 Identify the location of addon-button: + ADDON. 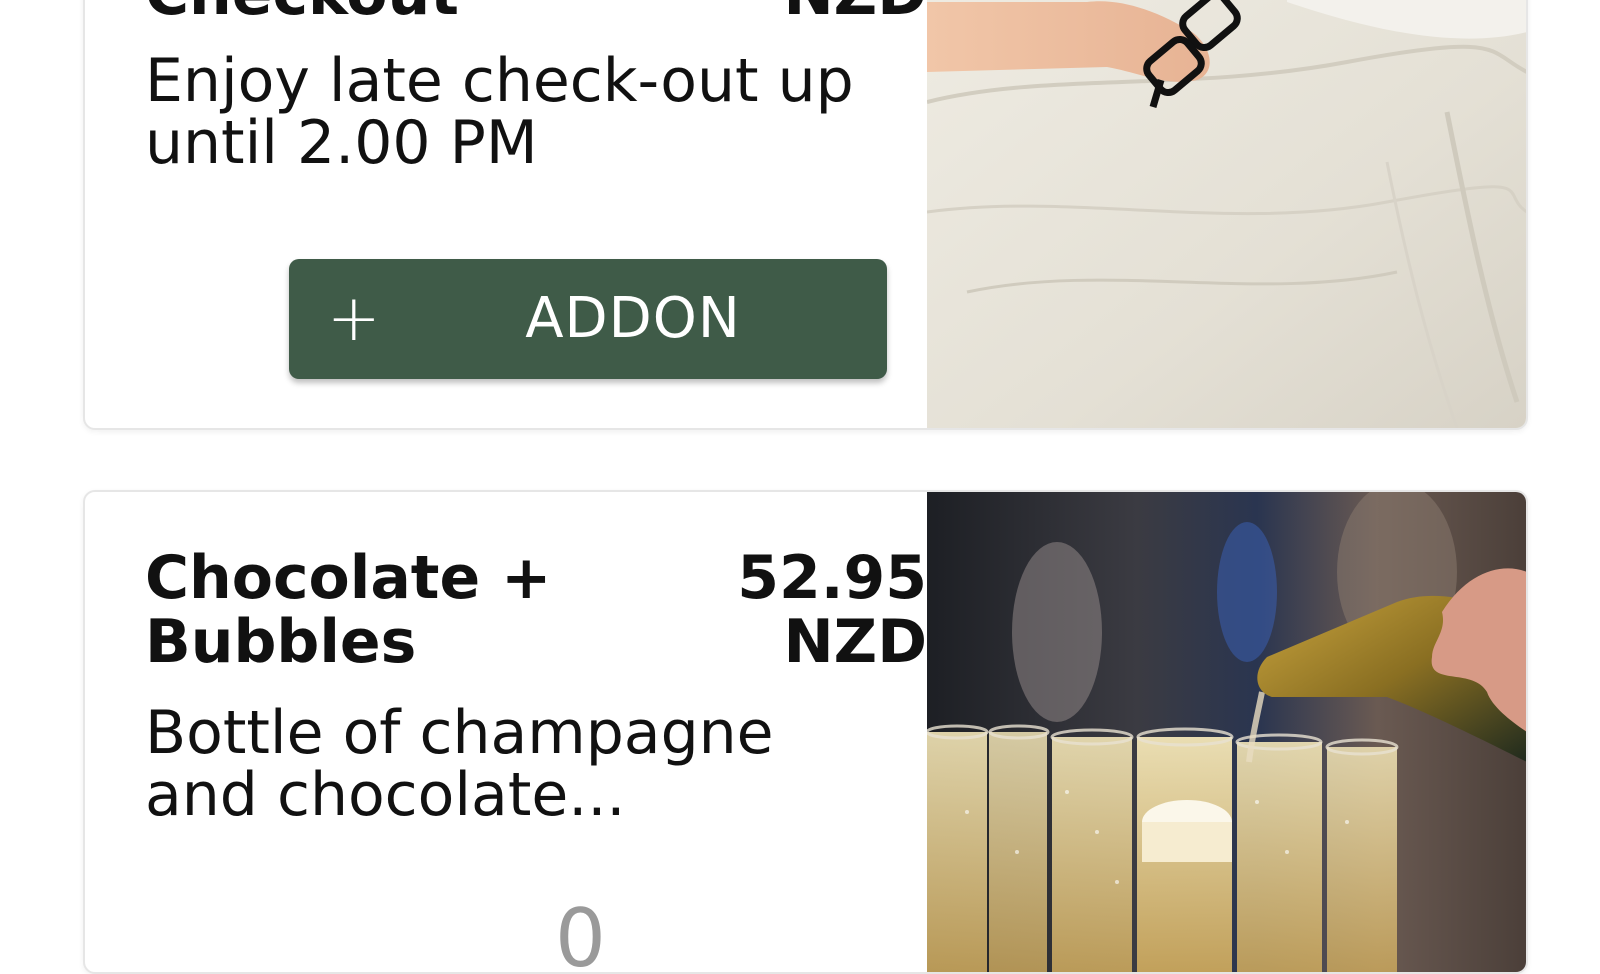
(588, 319).